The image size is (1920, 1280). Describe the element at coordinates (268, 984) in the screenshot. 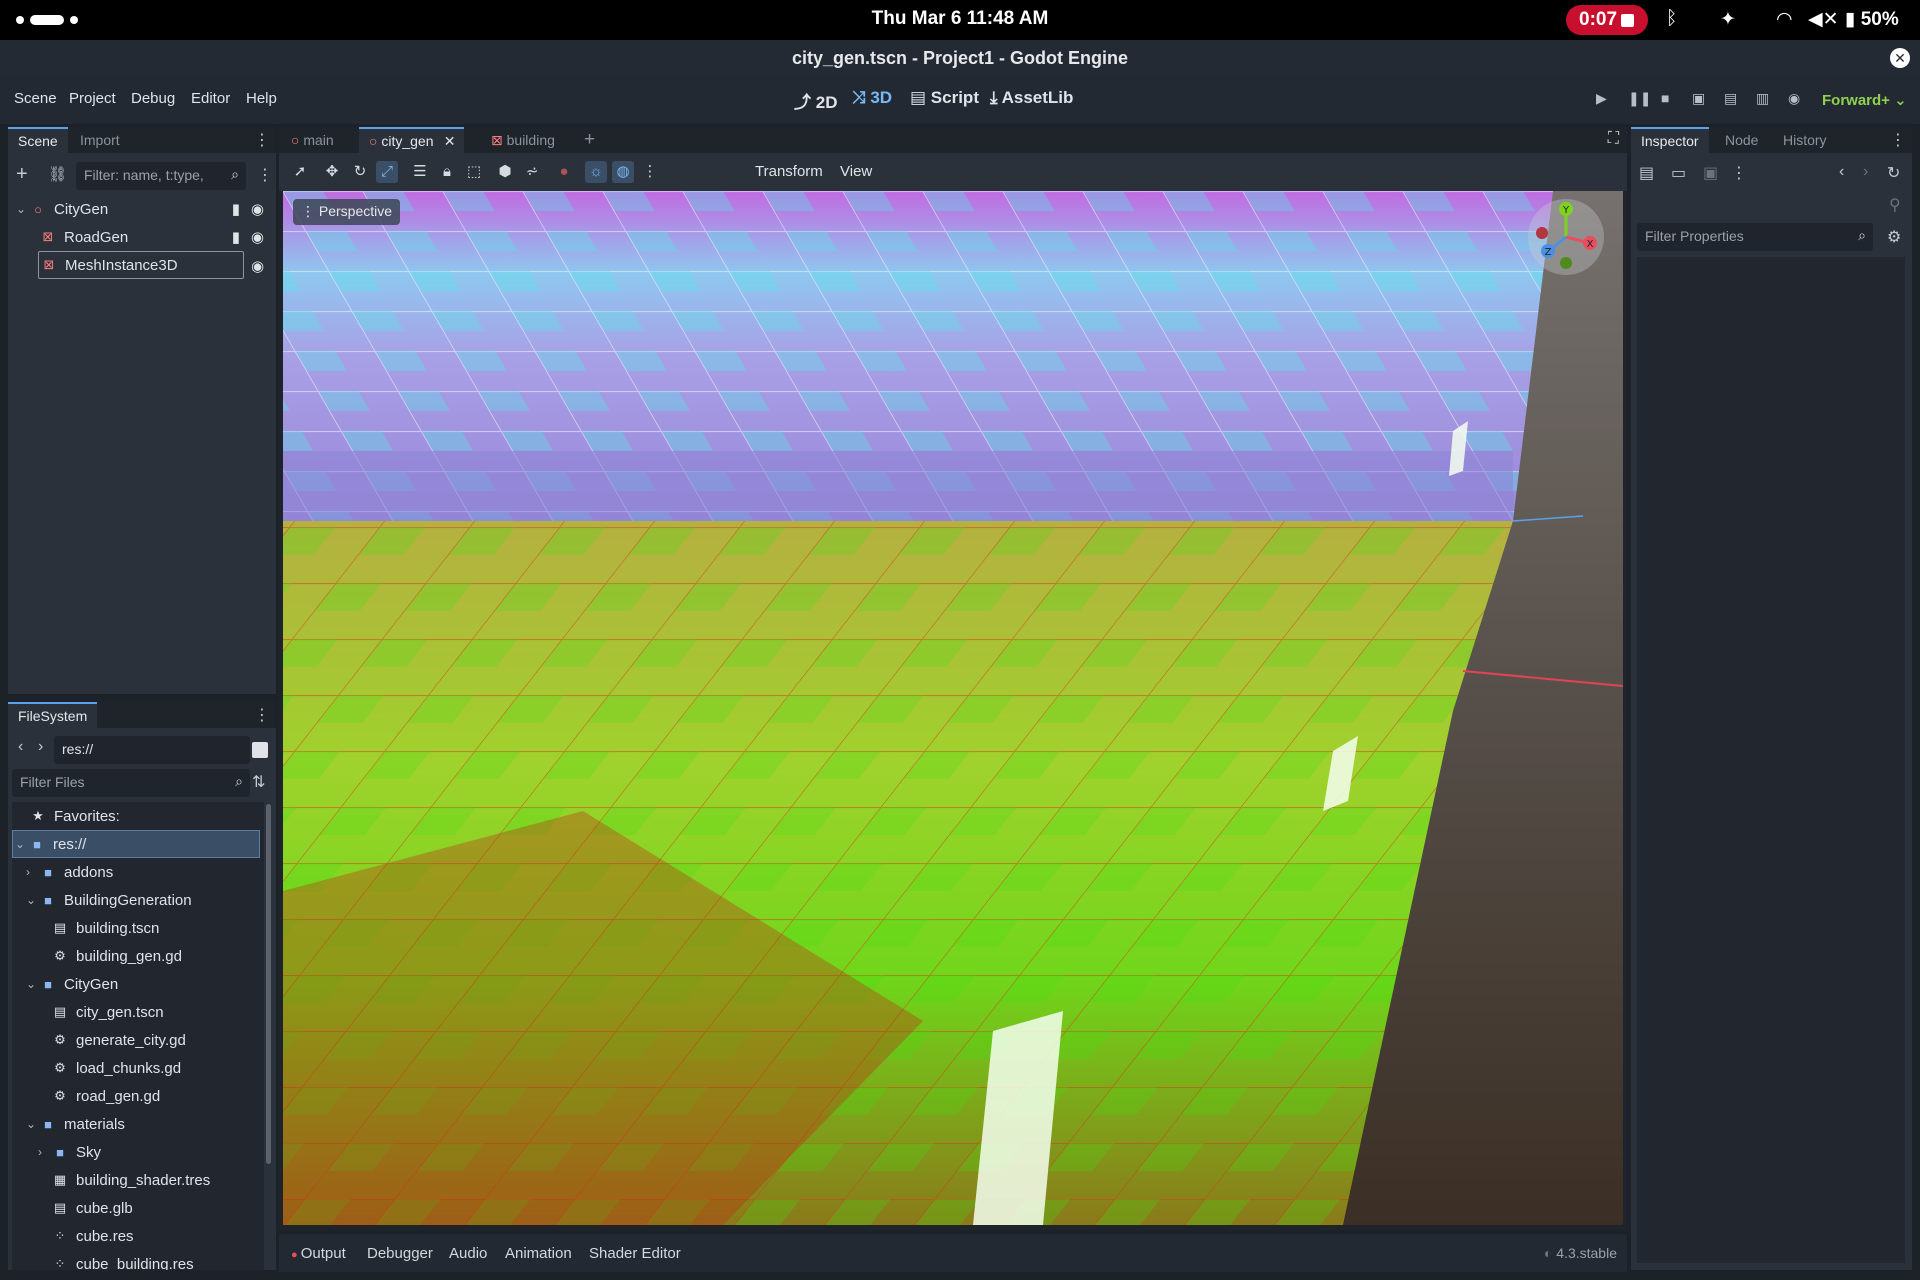

I see `file-tree-scrollbar` at that location.